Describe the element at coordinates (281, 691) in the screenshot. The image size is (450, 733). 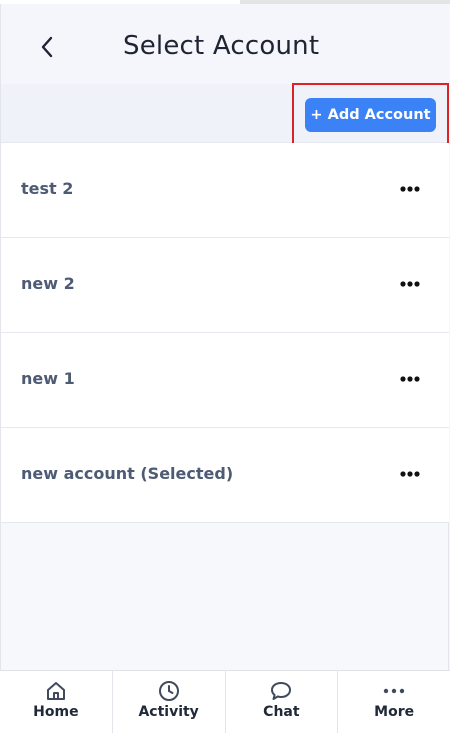
I see `chat-bubble-icon` at that location.